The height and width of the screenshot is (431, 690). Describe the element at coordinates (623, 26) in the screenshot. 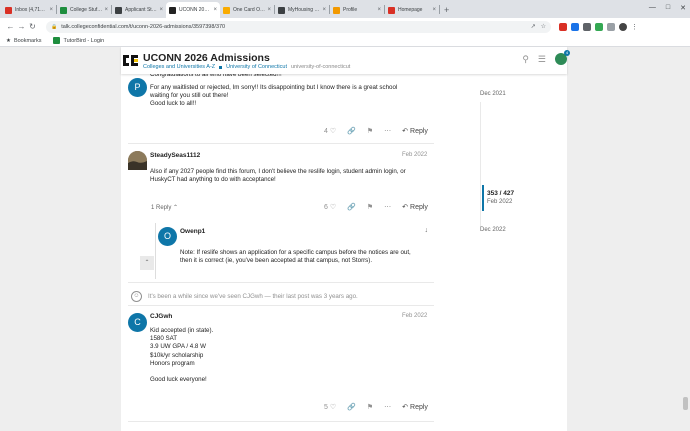

I see `profile-avatar` at that location.